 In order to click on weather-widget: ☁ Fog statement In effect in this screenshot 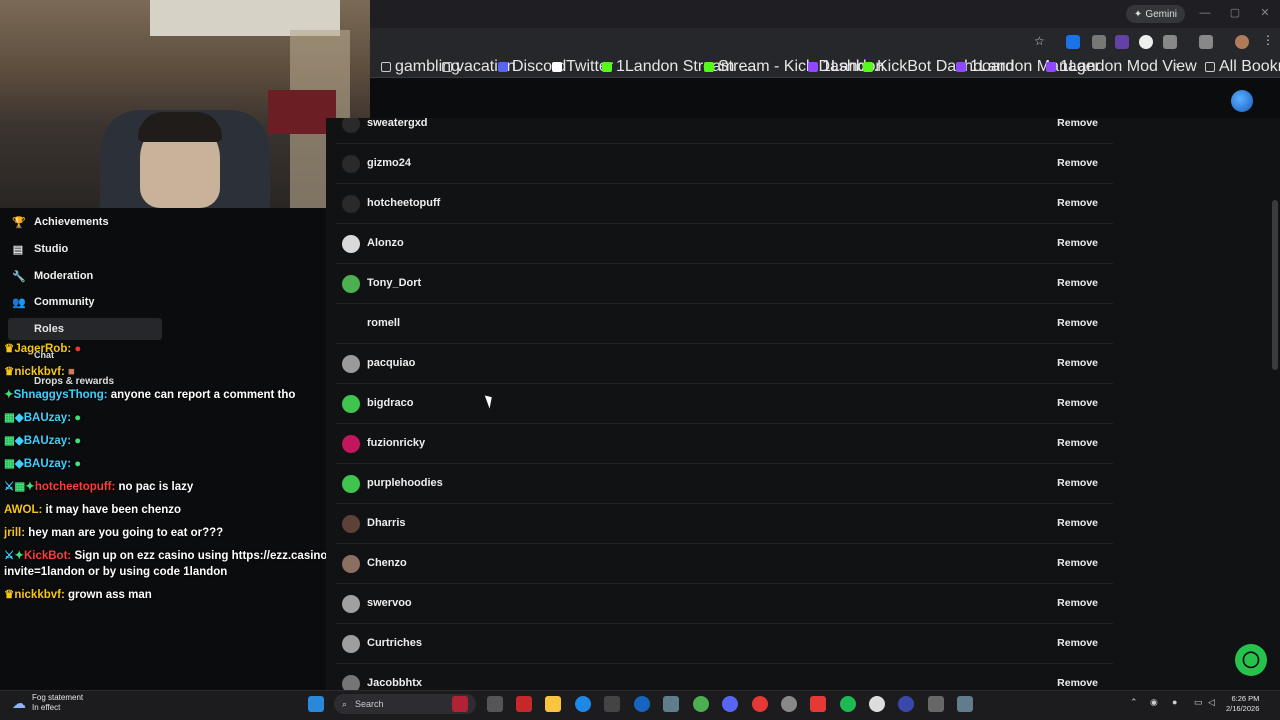, I will do `click(47, 703)`.